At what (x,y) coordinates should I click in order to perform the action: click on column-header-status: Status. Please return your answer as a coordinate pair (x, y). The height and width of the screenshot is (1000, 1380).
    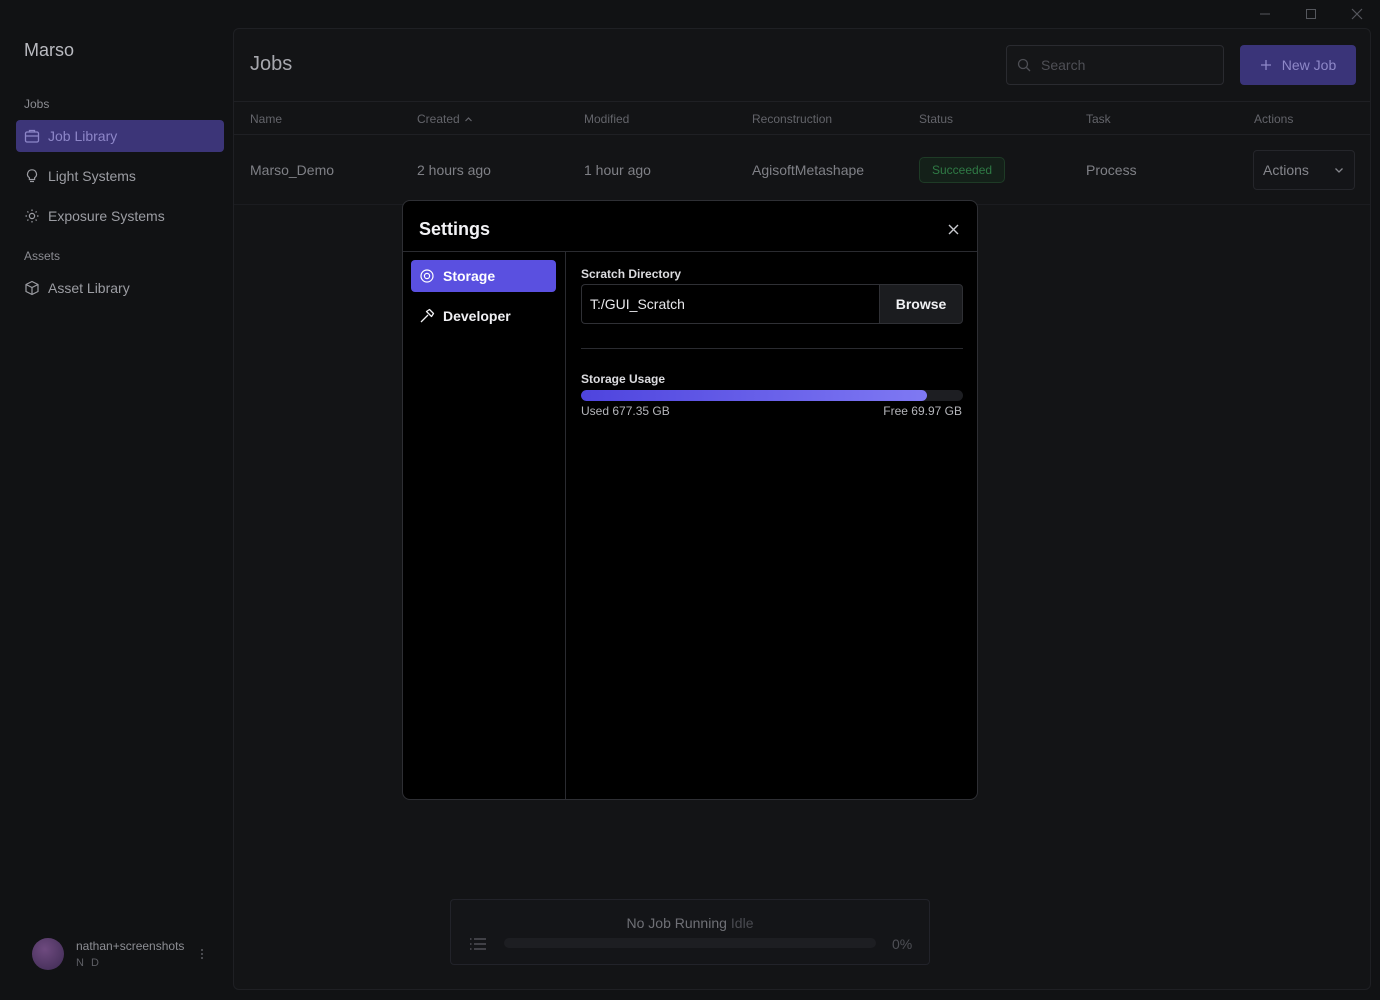
    Looking at the image, I should click on (936, 119).